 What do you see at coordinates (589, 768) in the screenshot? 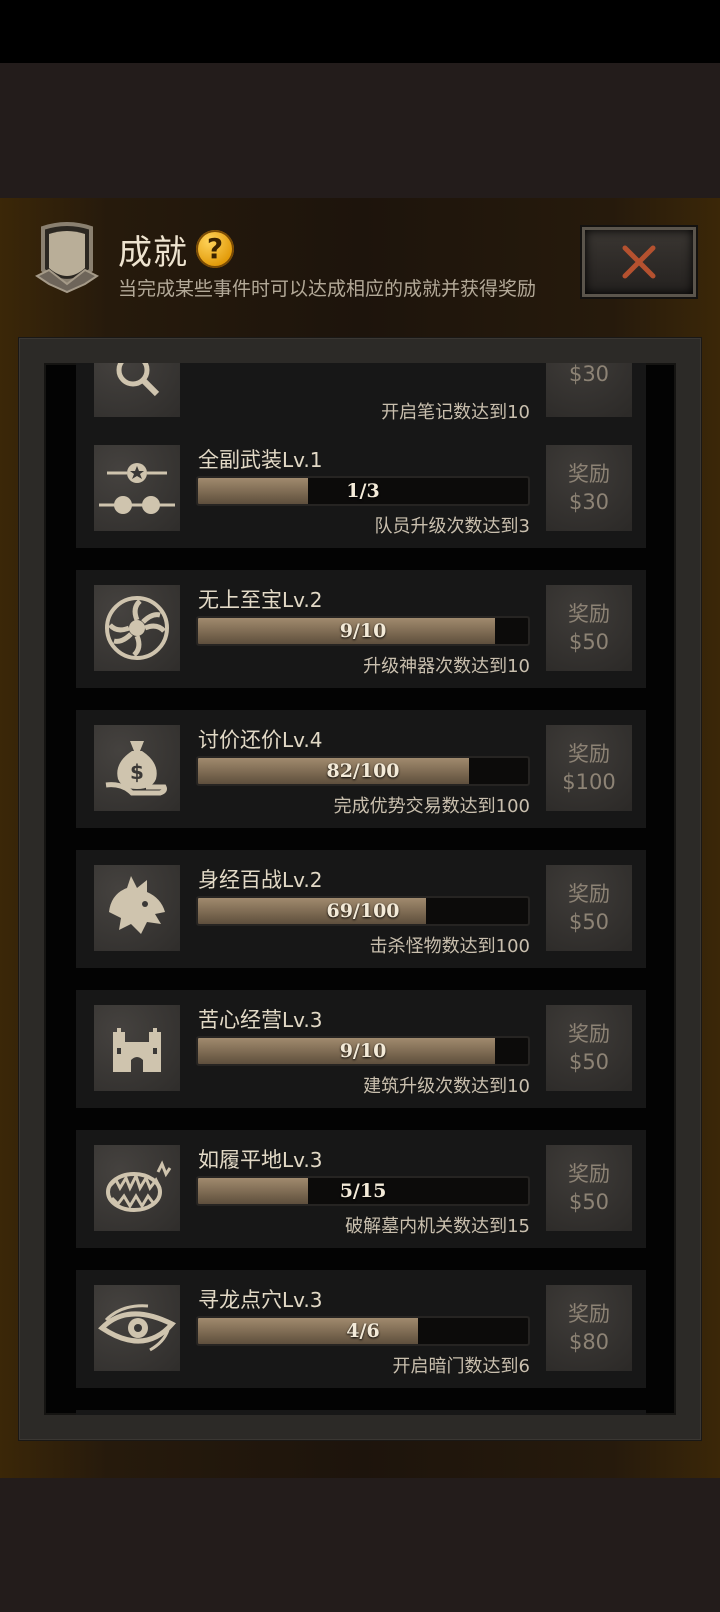
I see `reward-button: 奖励 $100` at bounding box center [589, 768].